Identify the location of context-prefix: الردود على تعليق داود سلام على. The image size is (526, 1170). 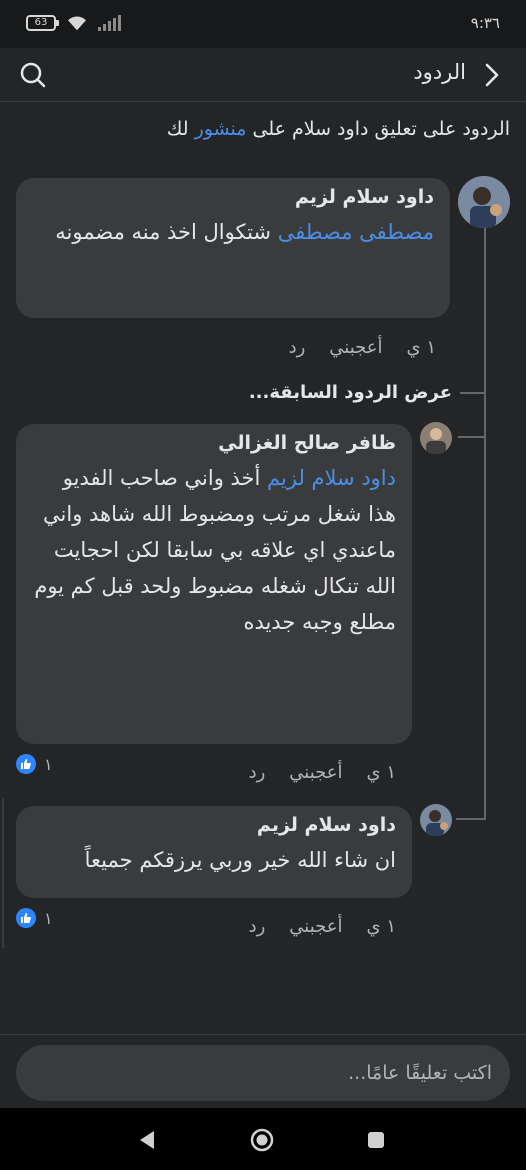
(378, 129).